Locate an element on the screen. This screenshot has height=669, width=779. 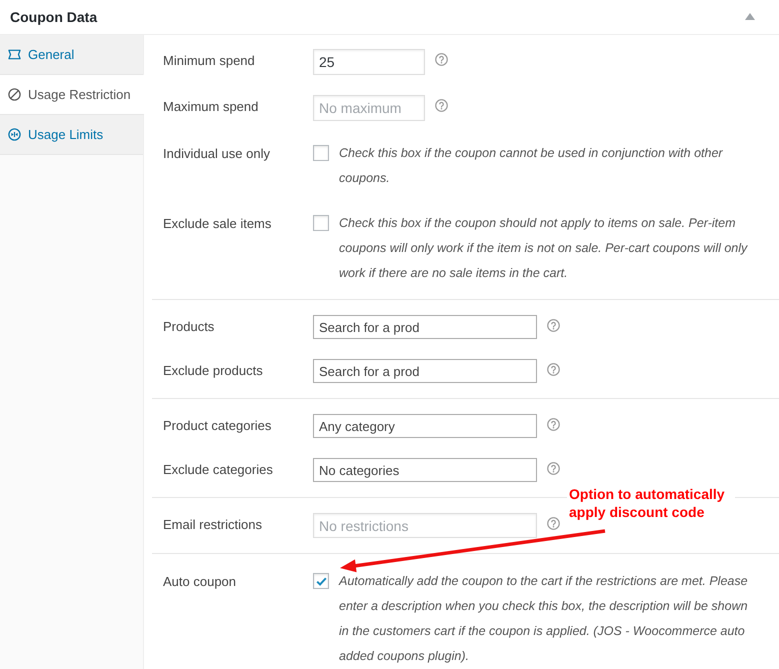
field-label: Exclude sale items is located at coordinates (217, 224).